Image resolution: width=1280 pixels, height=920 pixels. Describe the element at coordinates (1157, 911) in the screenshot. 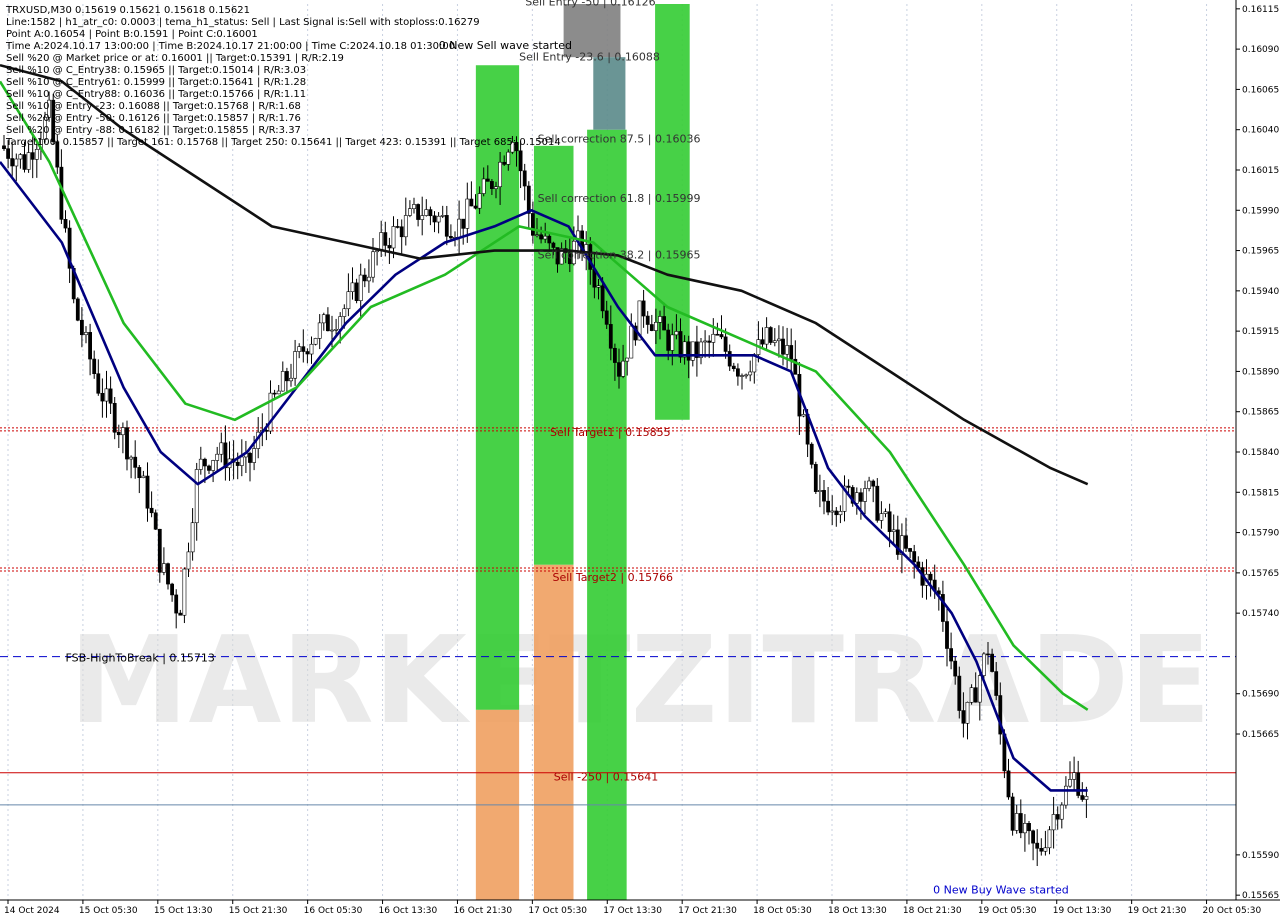

I see `time-tick-label: 19 Oct 21:30` at that location.